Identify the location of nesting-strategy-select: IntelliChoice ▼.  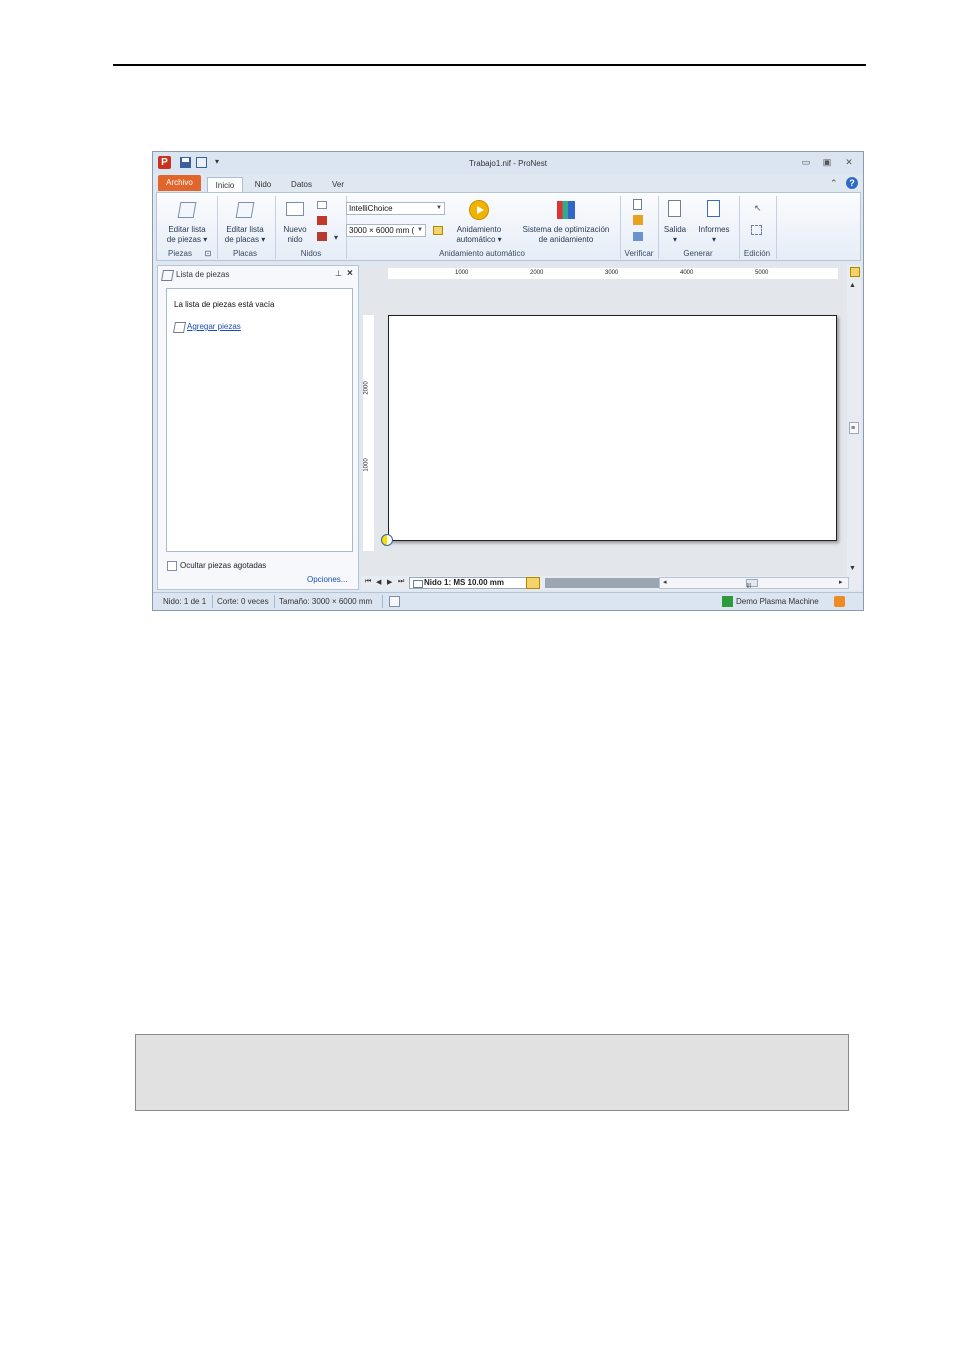
(395, 208).